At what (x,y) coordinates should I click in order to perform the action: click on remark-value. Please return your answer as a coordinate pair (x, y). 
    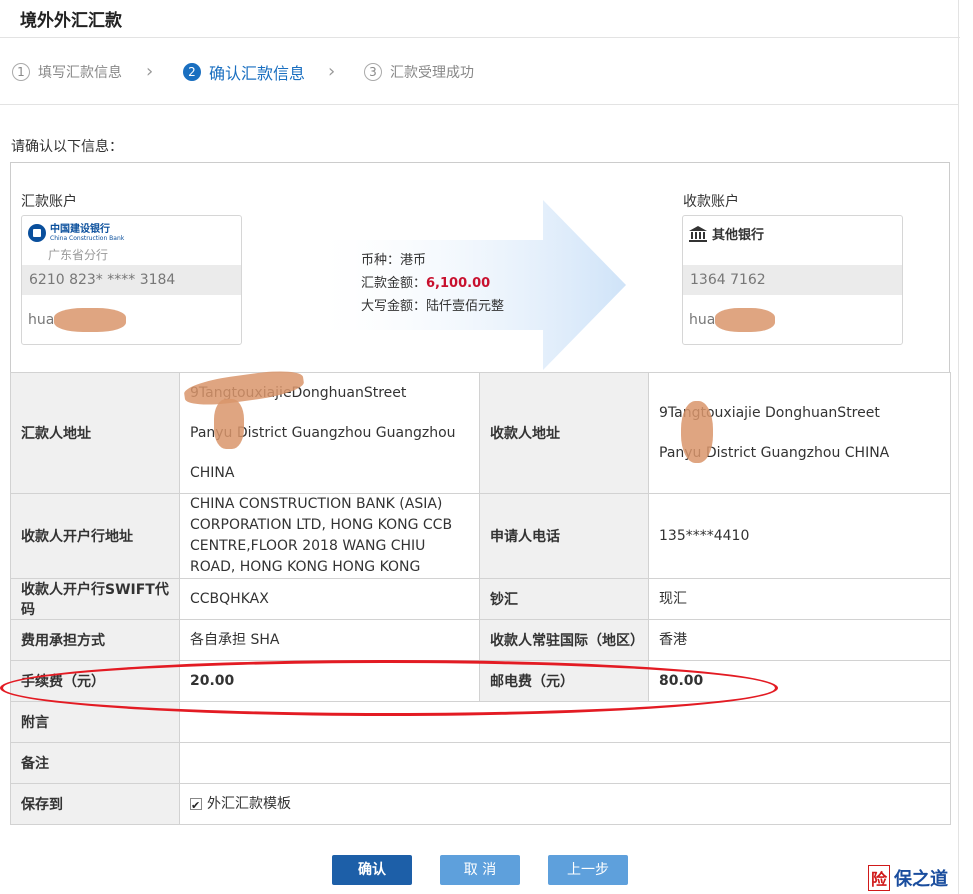
    Looking at the image, I should click on (565, 763).